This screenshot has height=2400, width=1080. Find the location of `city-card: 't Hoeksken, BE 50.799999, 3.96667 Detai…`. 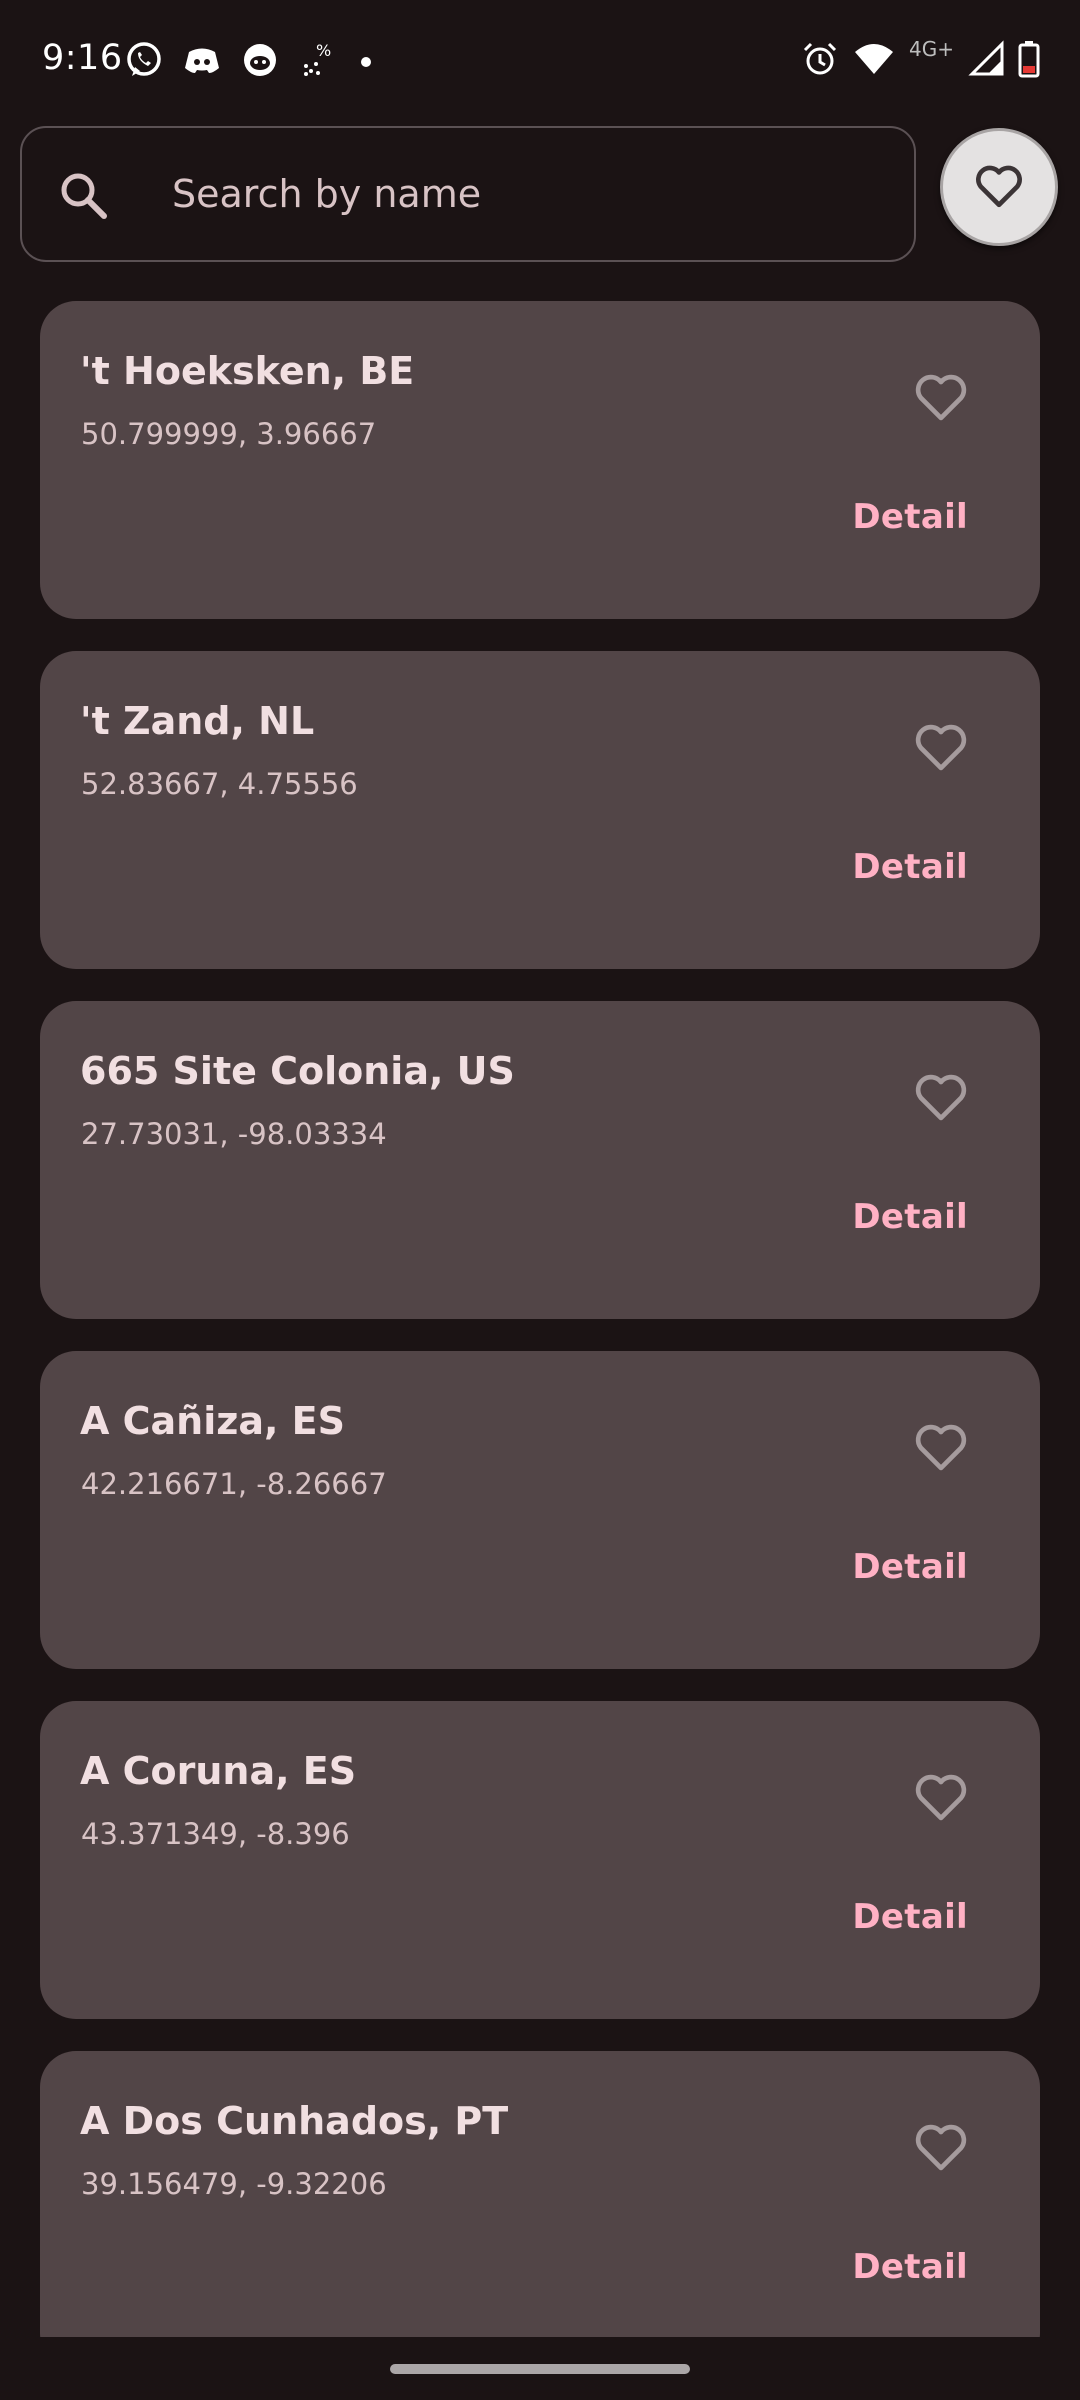

city-card: 't Hoeksken, BE 50.799999, 3.96667 Detai… is located at coordinates (540, 460).